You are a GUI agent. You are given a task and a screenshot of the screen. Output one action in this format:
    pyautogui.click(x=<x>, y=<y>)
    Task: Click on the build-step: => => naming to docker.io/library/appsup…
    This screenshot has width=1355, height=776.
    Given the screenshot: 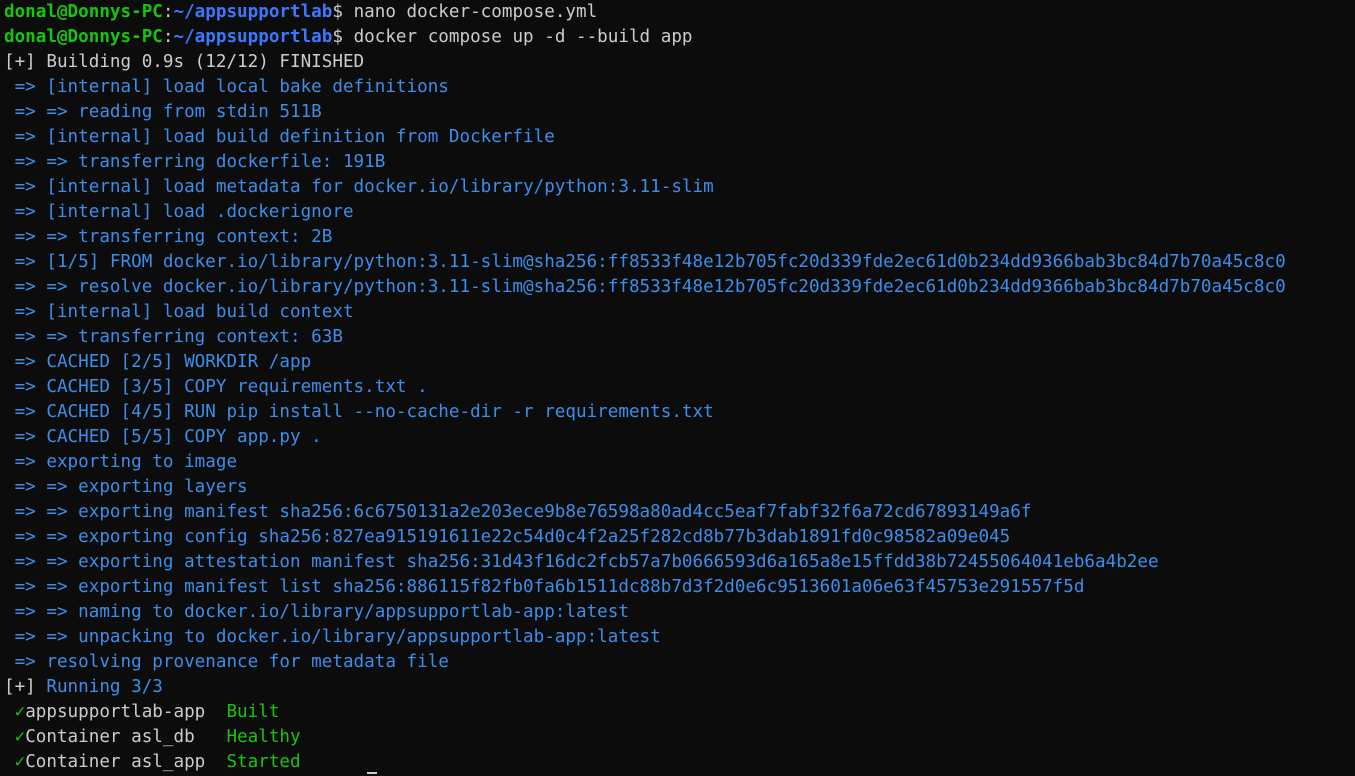 What is the action you would take?
    pyautogui.click(x=316, y=612)
    